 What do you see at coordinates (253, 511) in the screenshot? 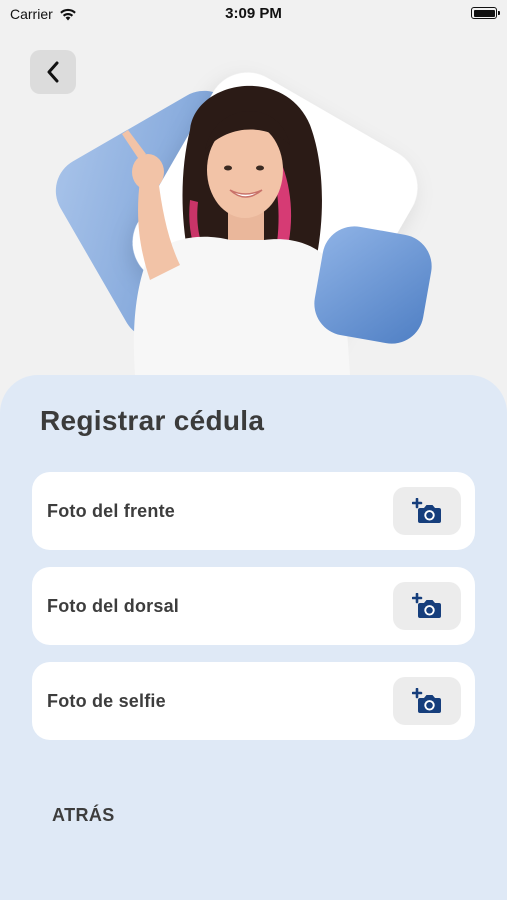
I see `photo-row-front: Foto del frente` at bounding box center [253, 511].